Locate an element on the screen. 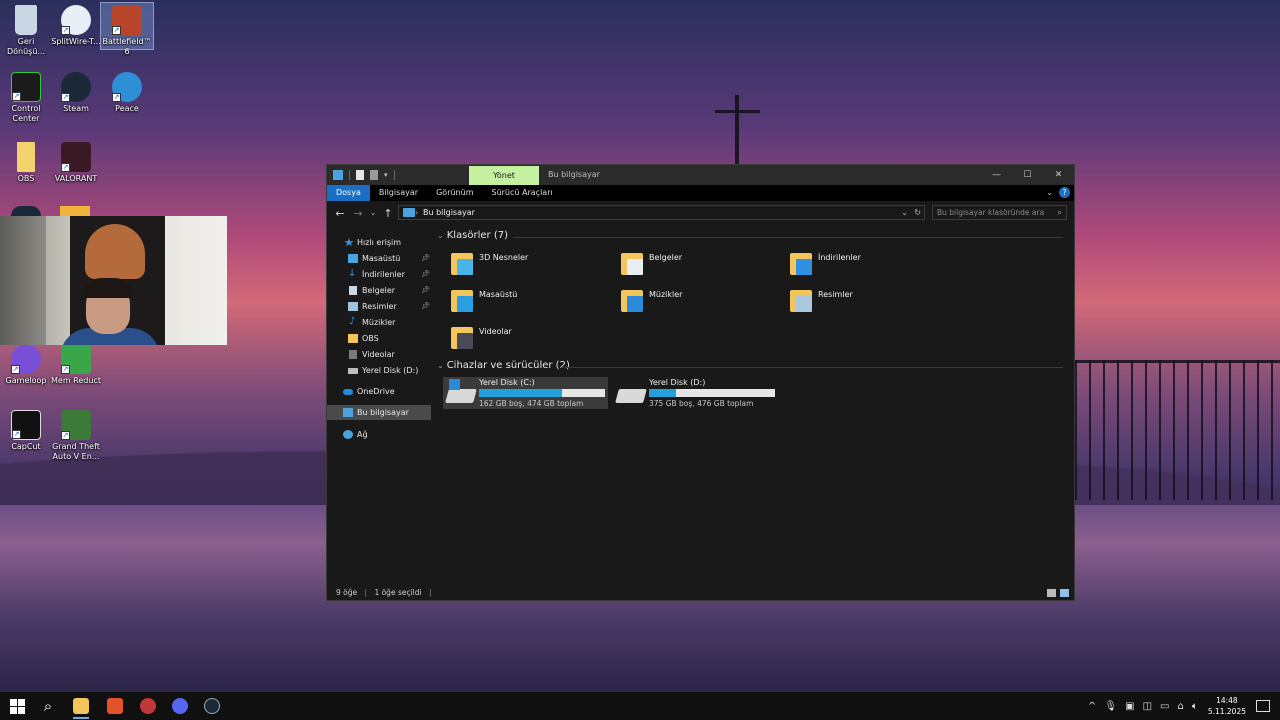 This screenshot has width=1280, height=720. desktop-icon-obs: OBS is located at coordinates (26, 163).